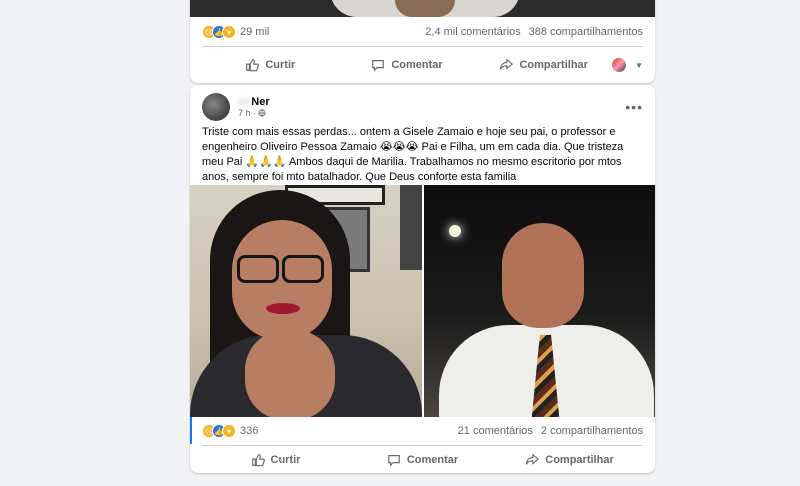 Image resolution: width=800 pixels, height=486 pixels. I want to click on woman-neck, so click(290, 373).